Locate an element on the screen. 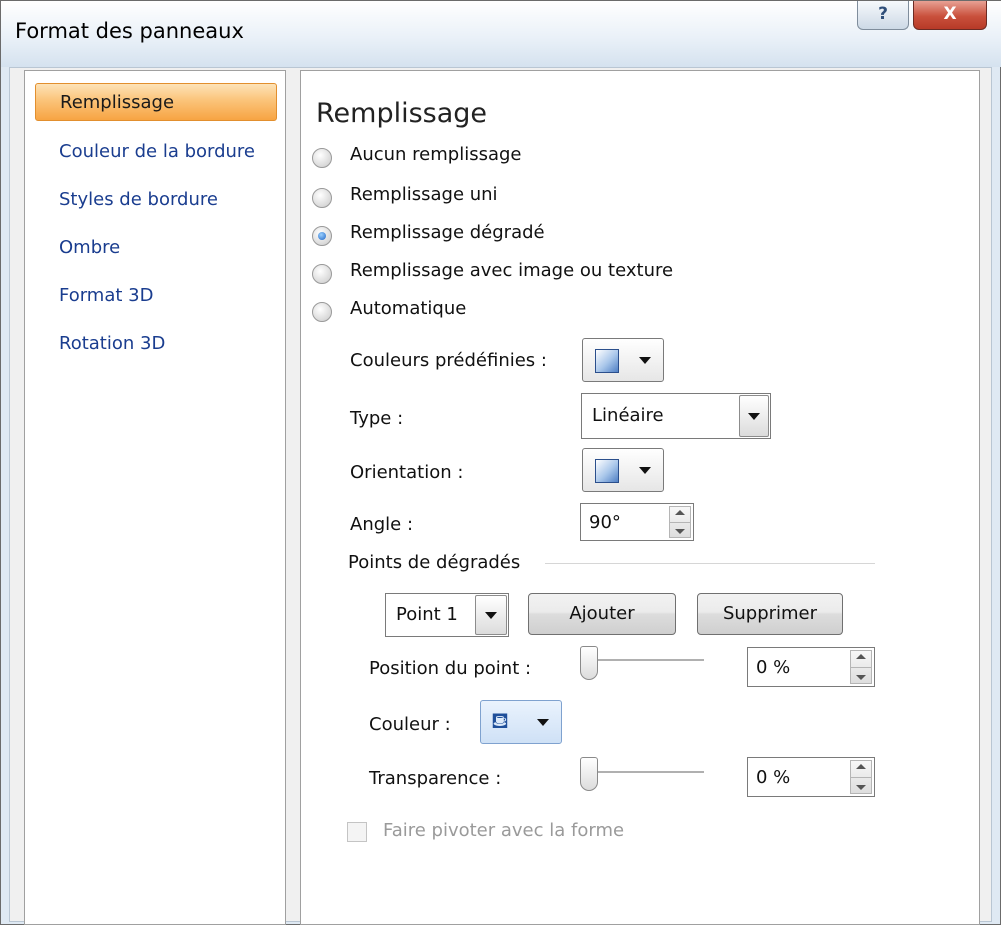  radio-label: Aucun remplissage is located at coordinates (436, 154).